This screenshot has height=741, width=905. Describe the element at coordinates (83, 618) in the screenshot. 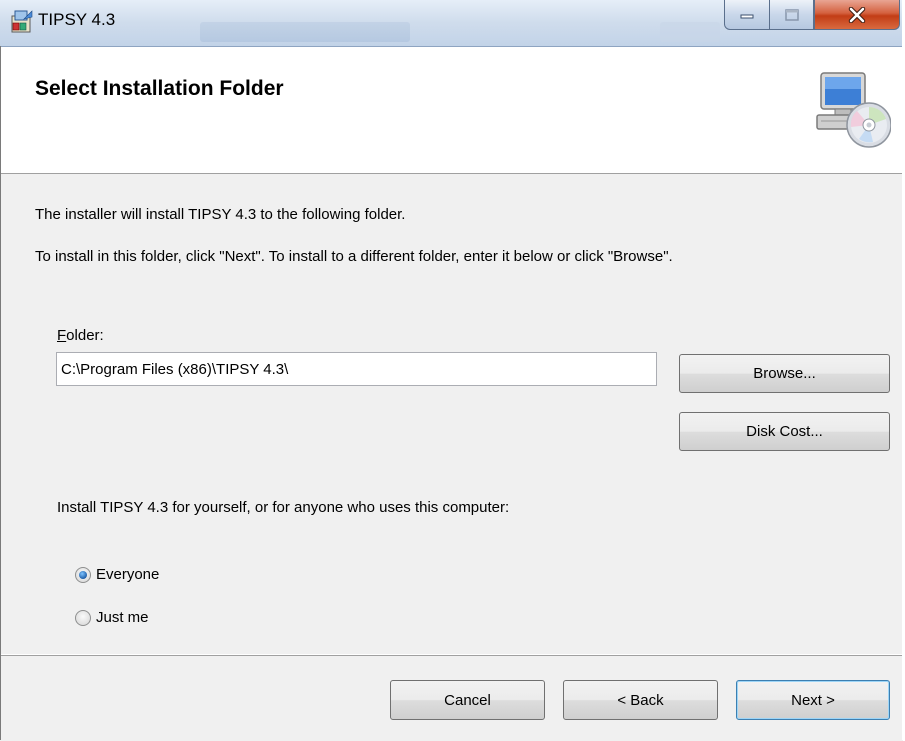

I see `just-me-radio` at that location.